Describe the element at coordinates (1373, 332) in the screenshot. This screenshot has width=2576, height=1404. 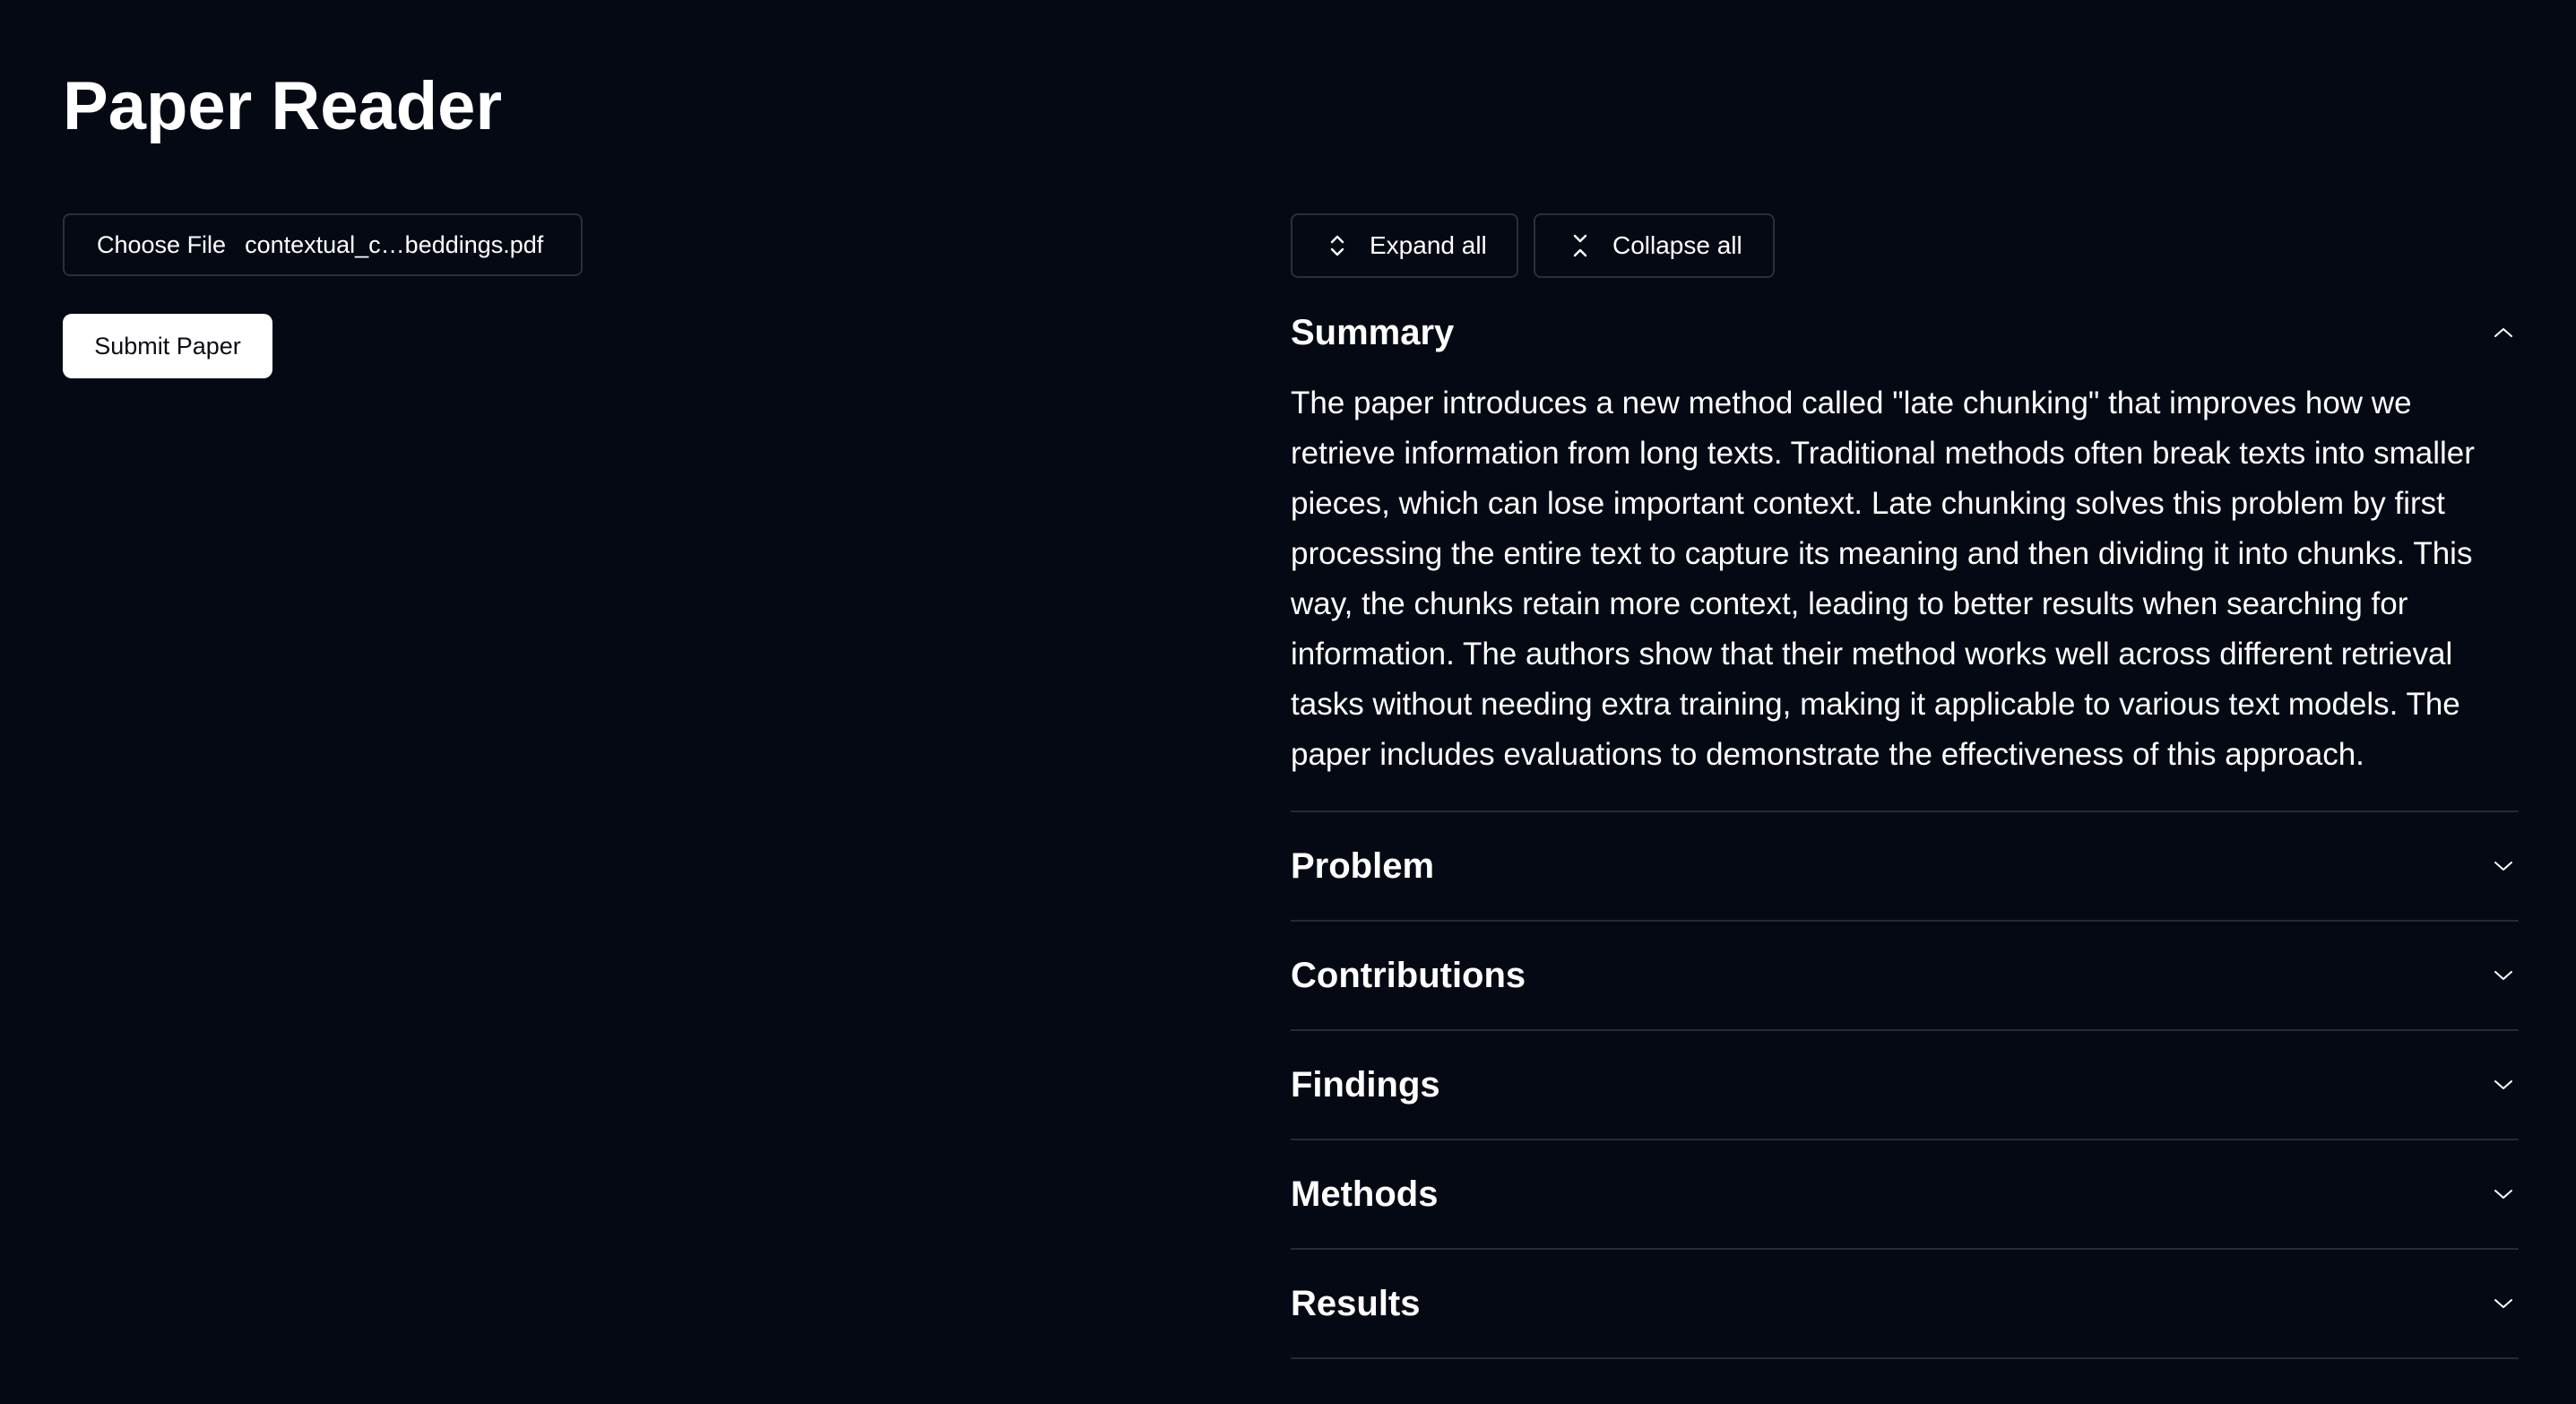
I see `section-summary-title: Summary` at that location.